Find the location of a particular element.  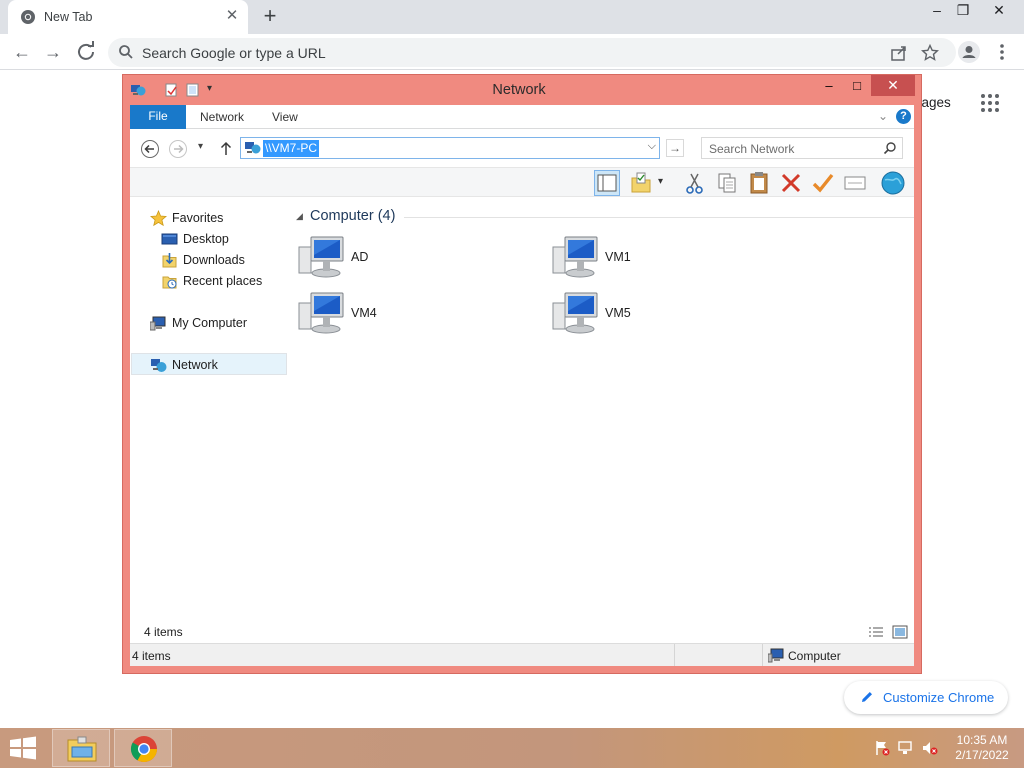

computer-name-vm4: VM4 is located at coordinates (364, 313).